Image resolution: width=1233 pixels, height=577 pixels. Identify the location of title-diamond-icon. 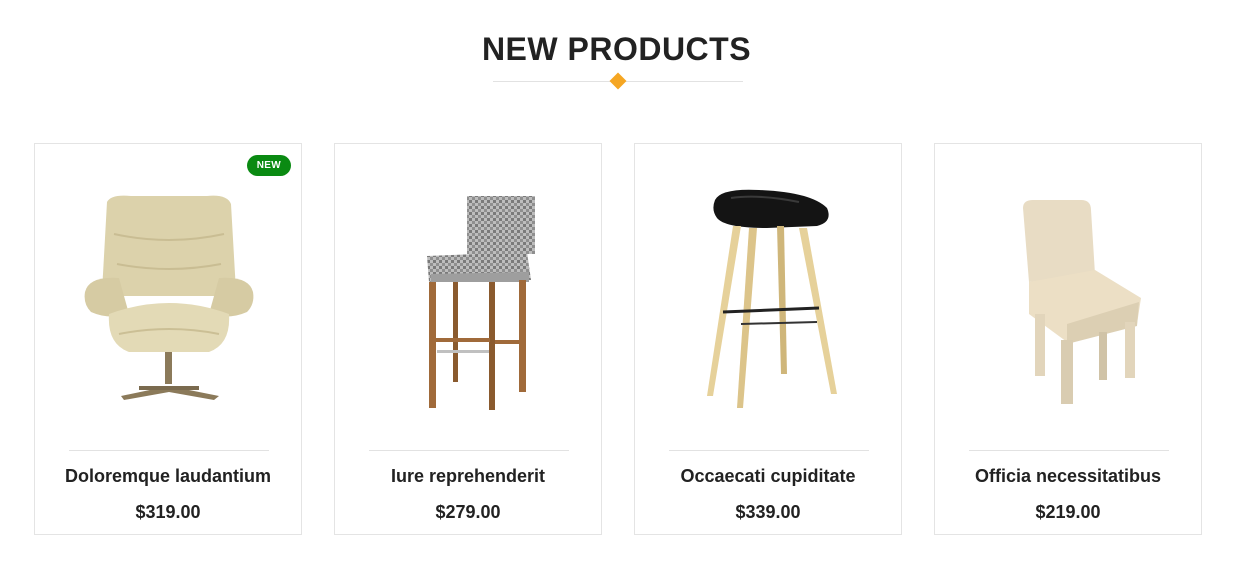
(618, 81).